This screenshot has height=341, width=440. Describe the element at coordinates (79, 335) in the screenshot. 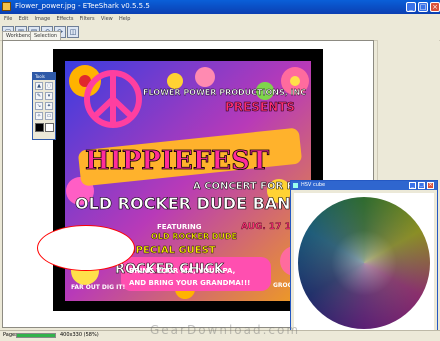

I see `status-zoom: 400x330 (58%)` at that location.